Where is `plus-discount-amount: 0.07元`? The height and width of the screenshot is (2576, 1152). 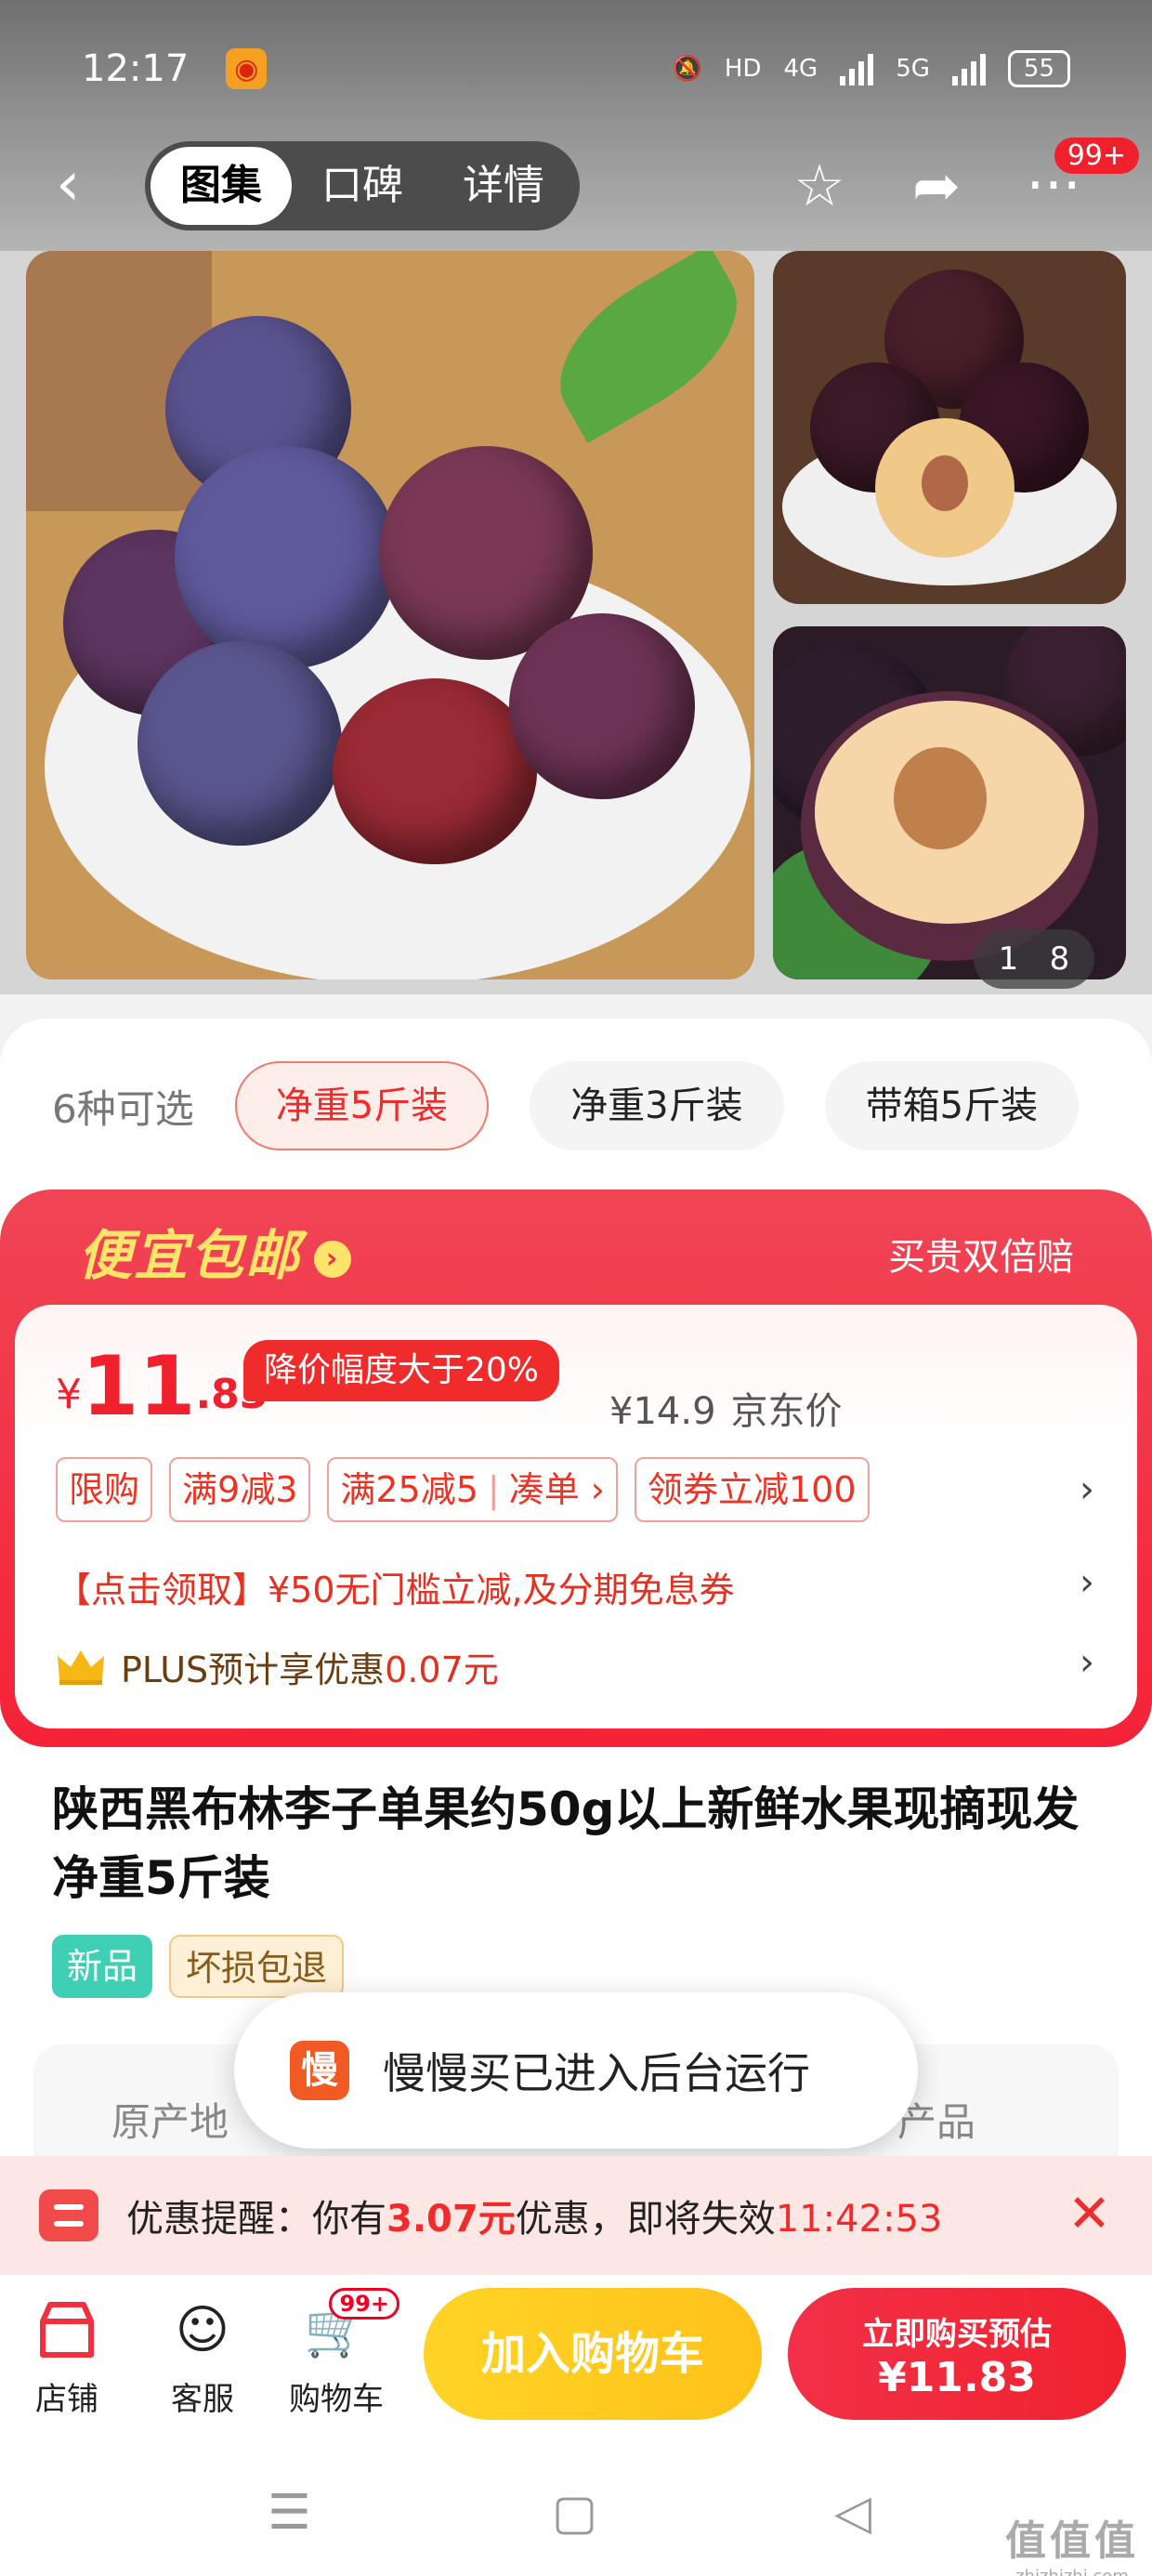
plus-discount-amount: 0.07元 is located at coordinates (442, 1669).